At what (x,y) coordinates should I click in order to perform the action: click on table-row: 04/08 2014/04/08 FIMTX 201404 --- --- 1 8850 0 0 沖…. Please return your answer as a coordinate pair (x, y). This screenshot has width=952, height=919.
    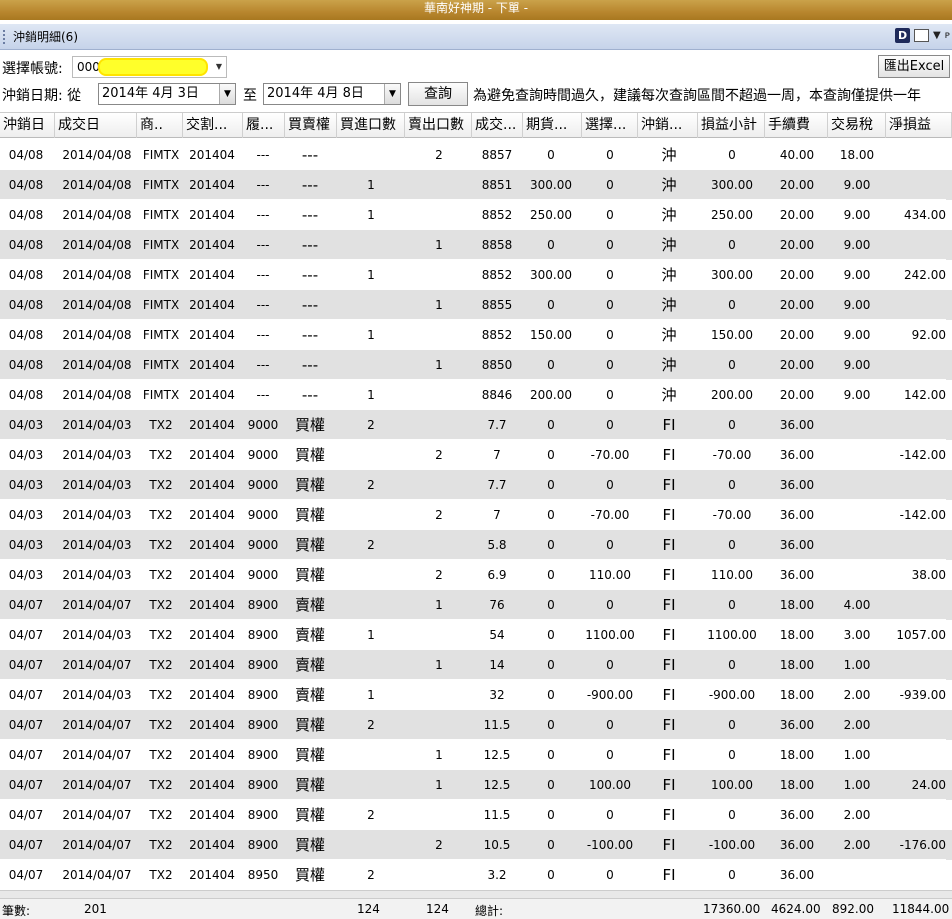
    Looking at the image, I should click on (476, 365).